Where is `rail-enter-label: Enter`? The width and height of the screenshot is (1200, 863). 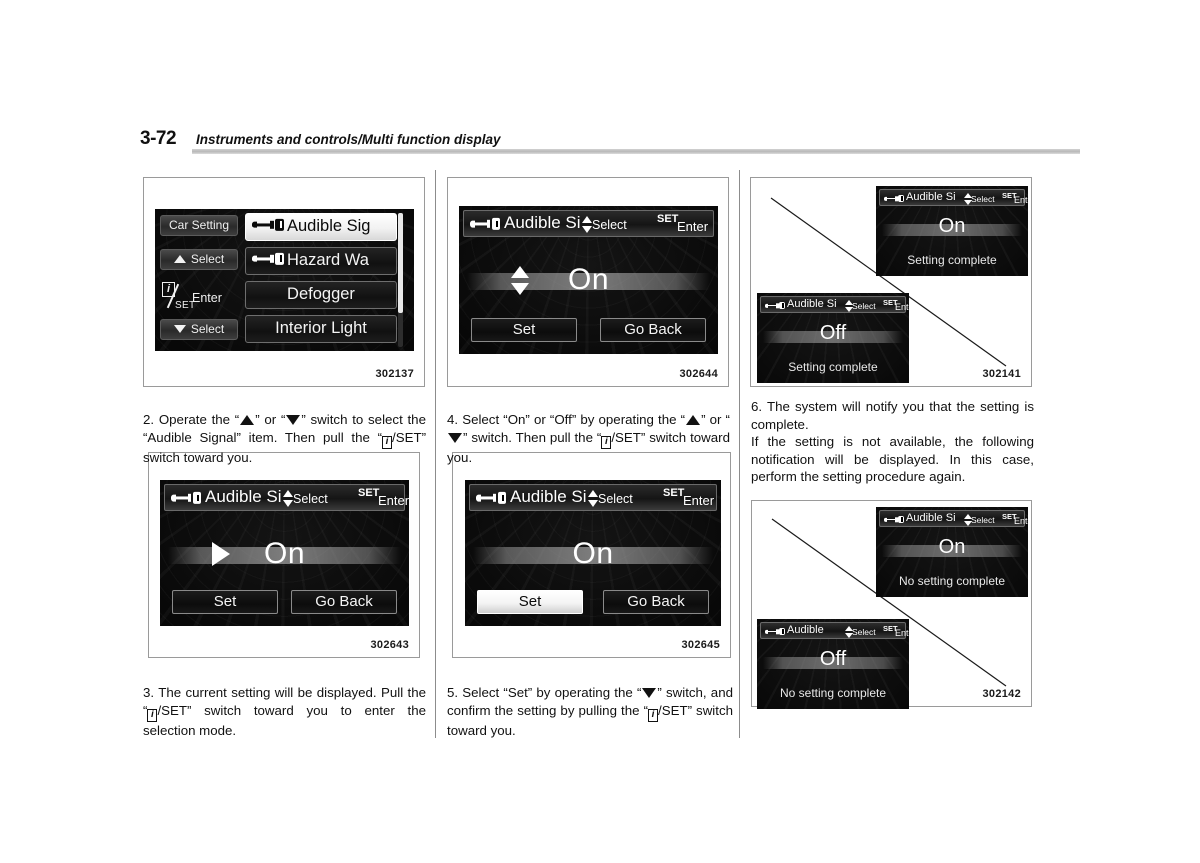
rail-enter-label: Enter is located at coordinates (207, 298).